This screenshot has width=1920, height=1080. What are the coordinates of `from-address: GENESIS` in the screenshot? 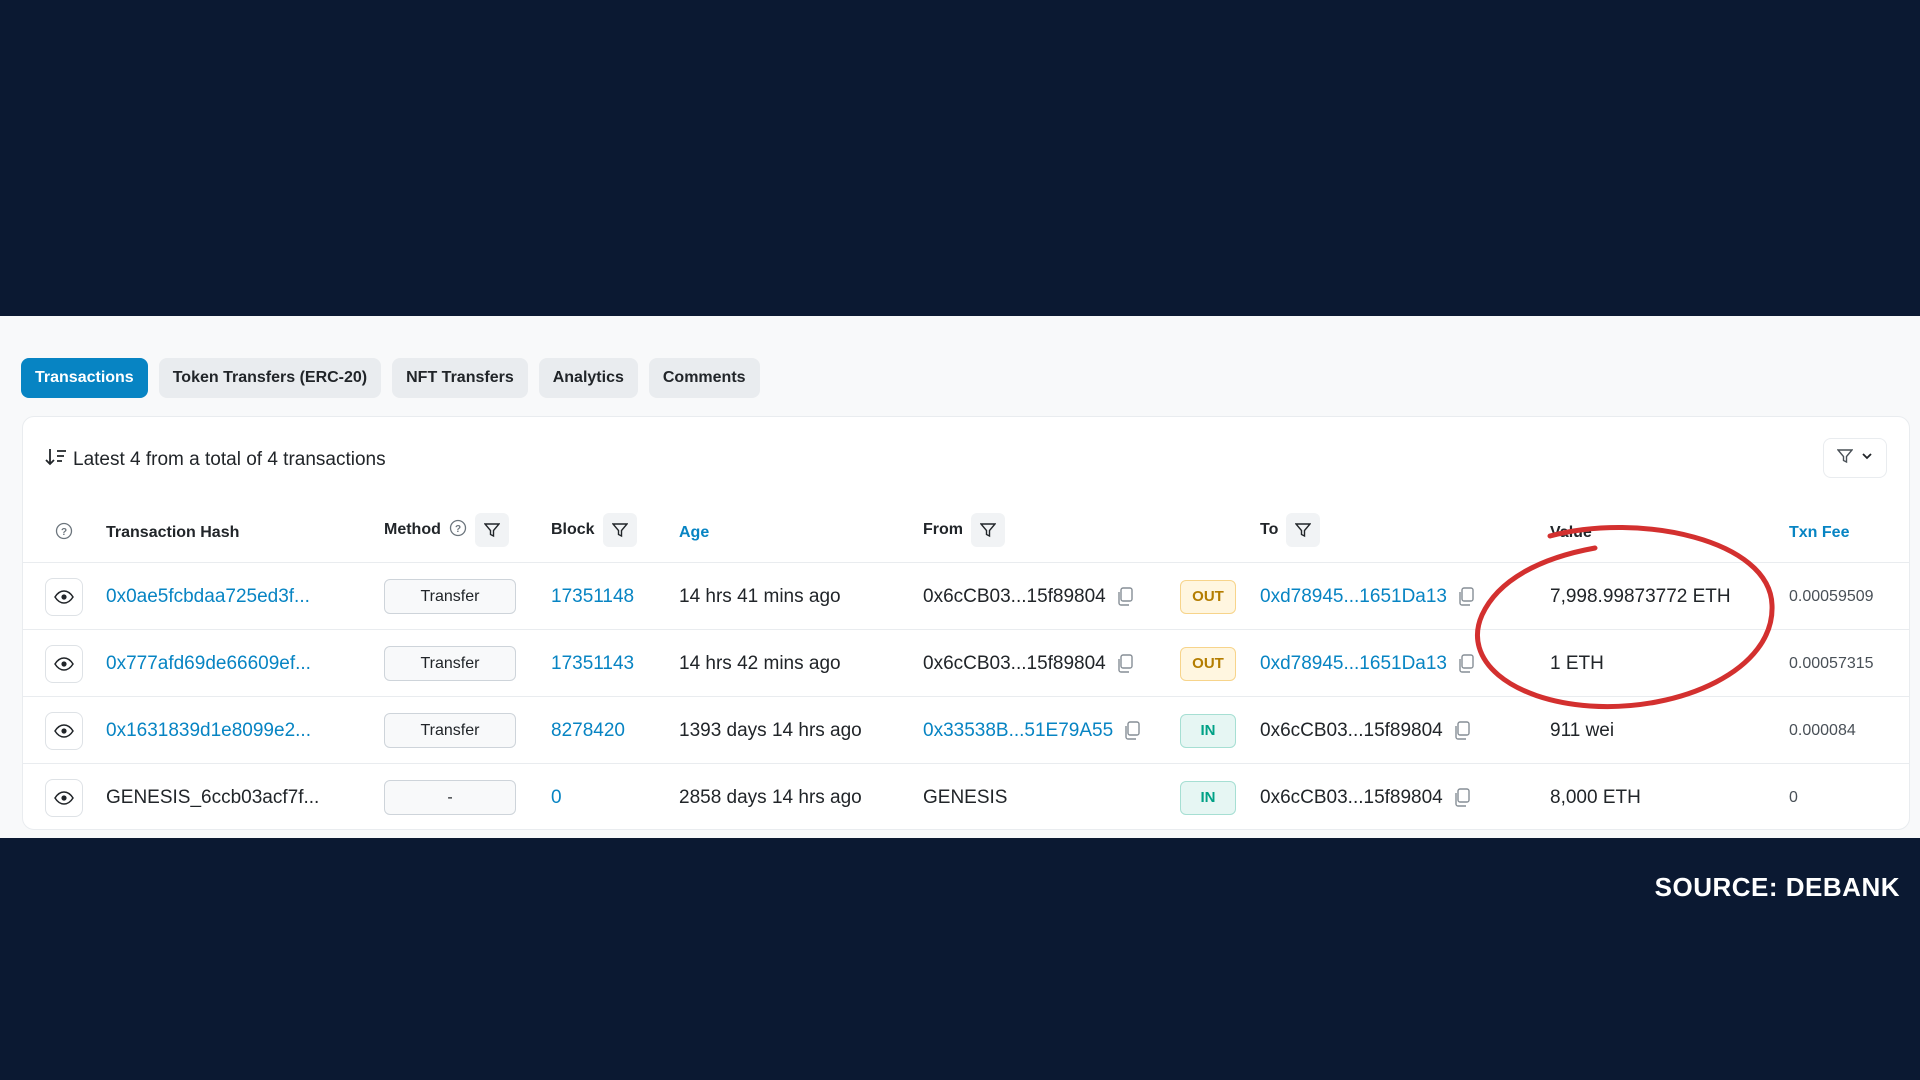 It's located at (965, 797).